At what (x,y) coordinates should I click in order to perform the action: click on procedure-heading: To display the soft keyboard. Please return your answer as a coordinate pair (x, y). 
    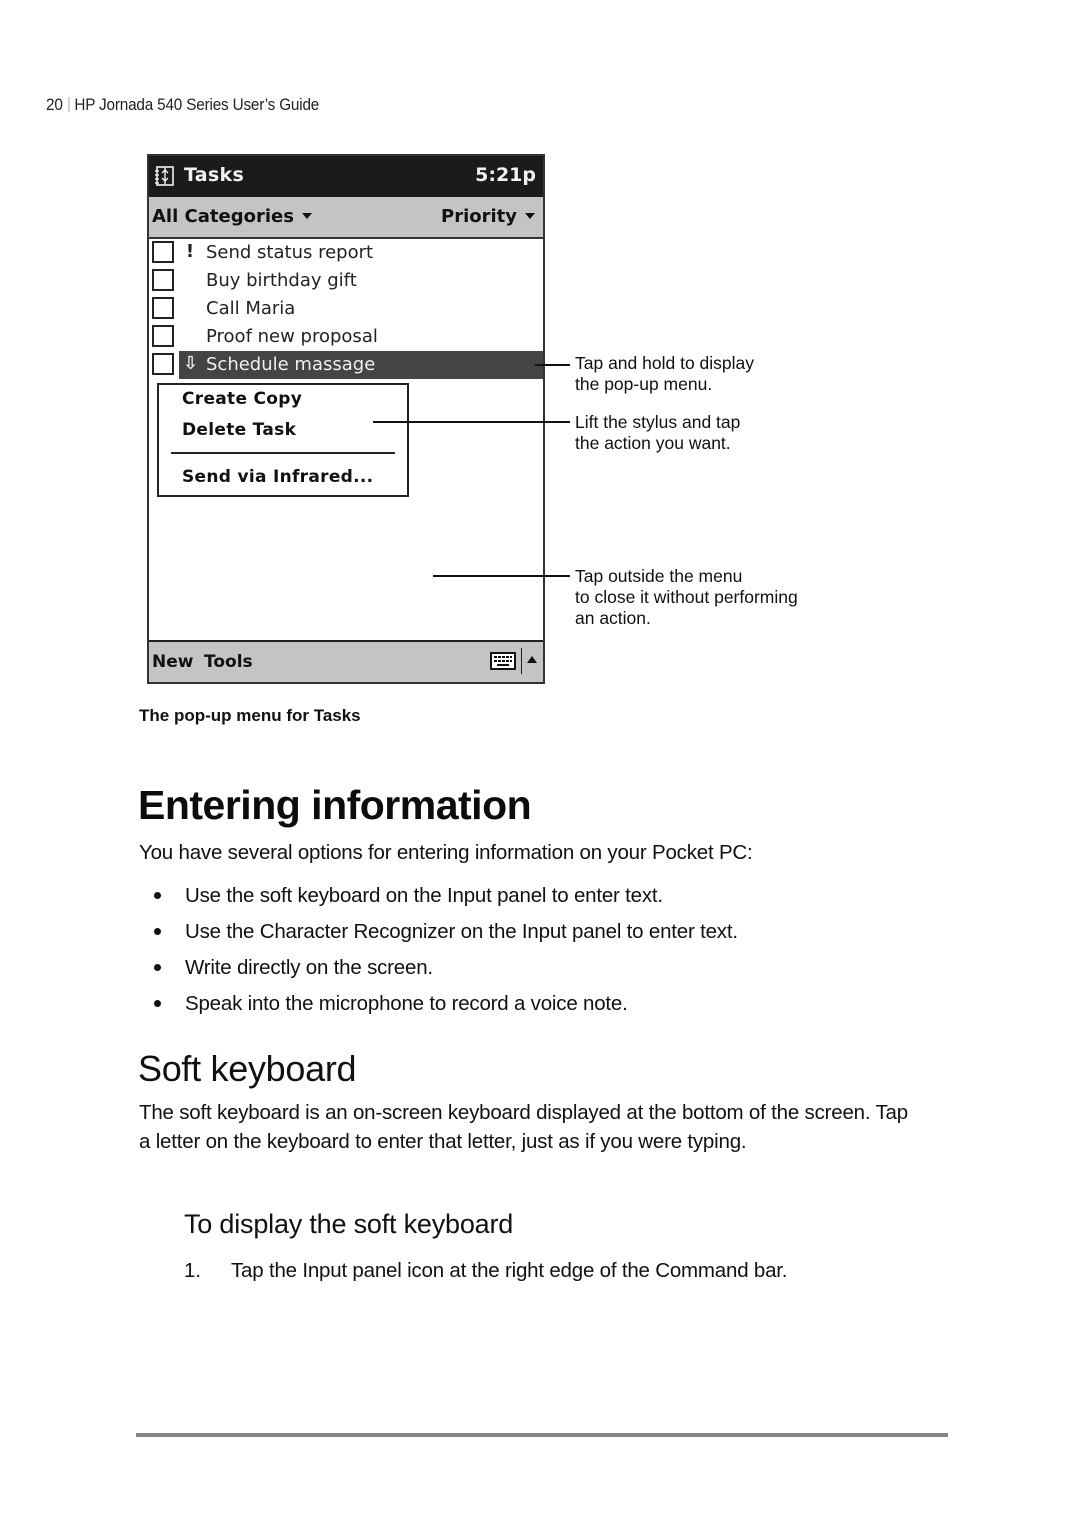
    Looking at the image, I should click on (349, 1224).